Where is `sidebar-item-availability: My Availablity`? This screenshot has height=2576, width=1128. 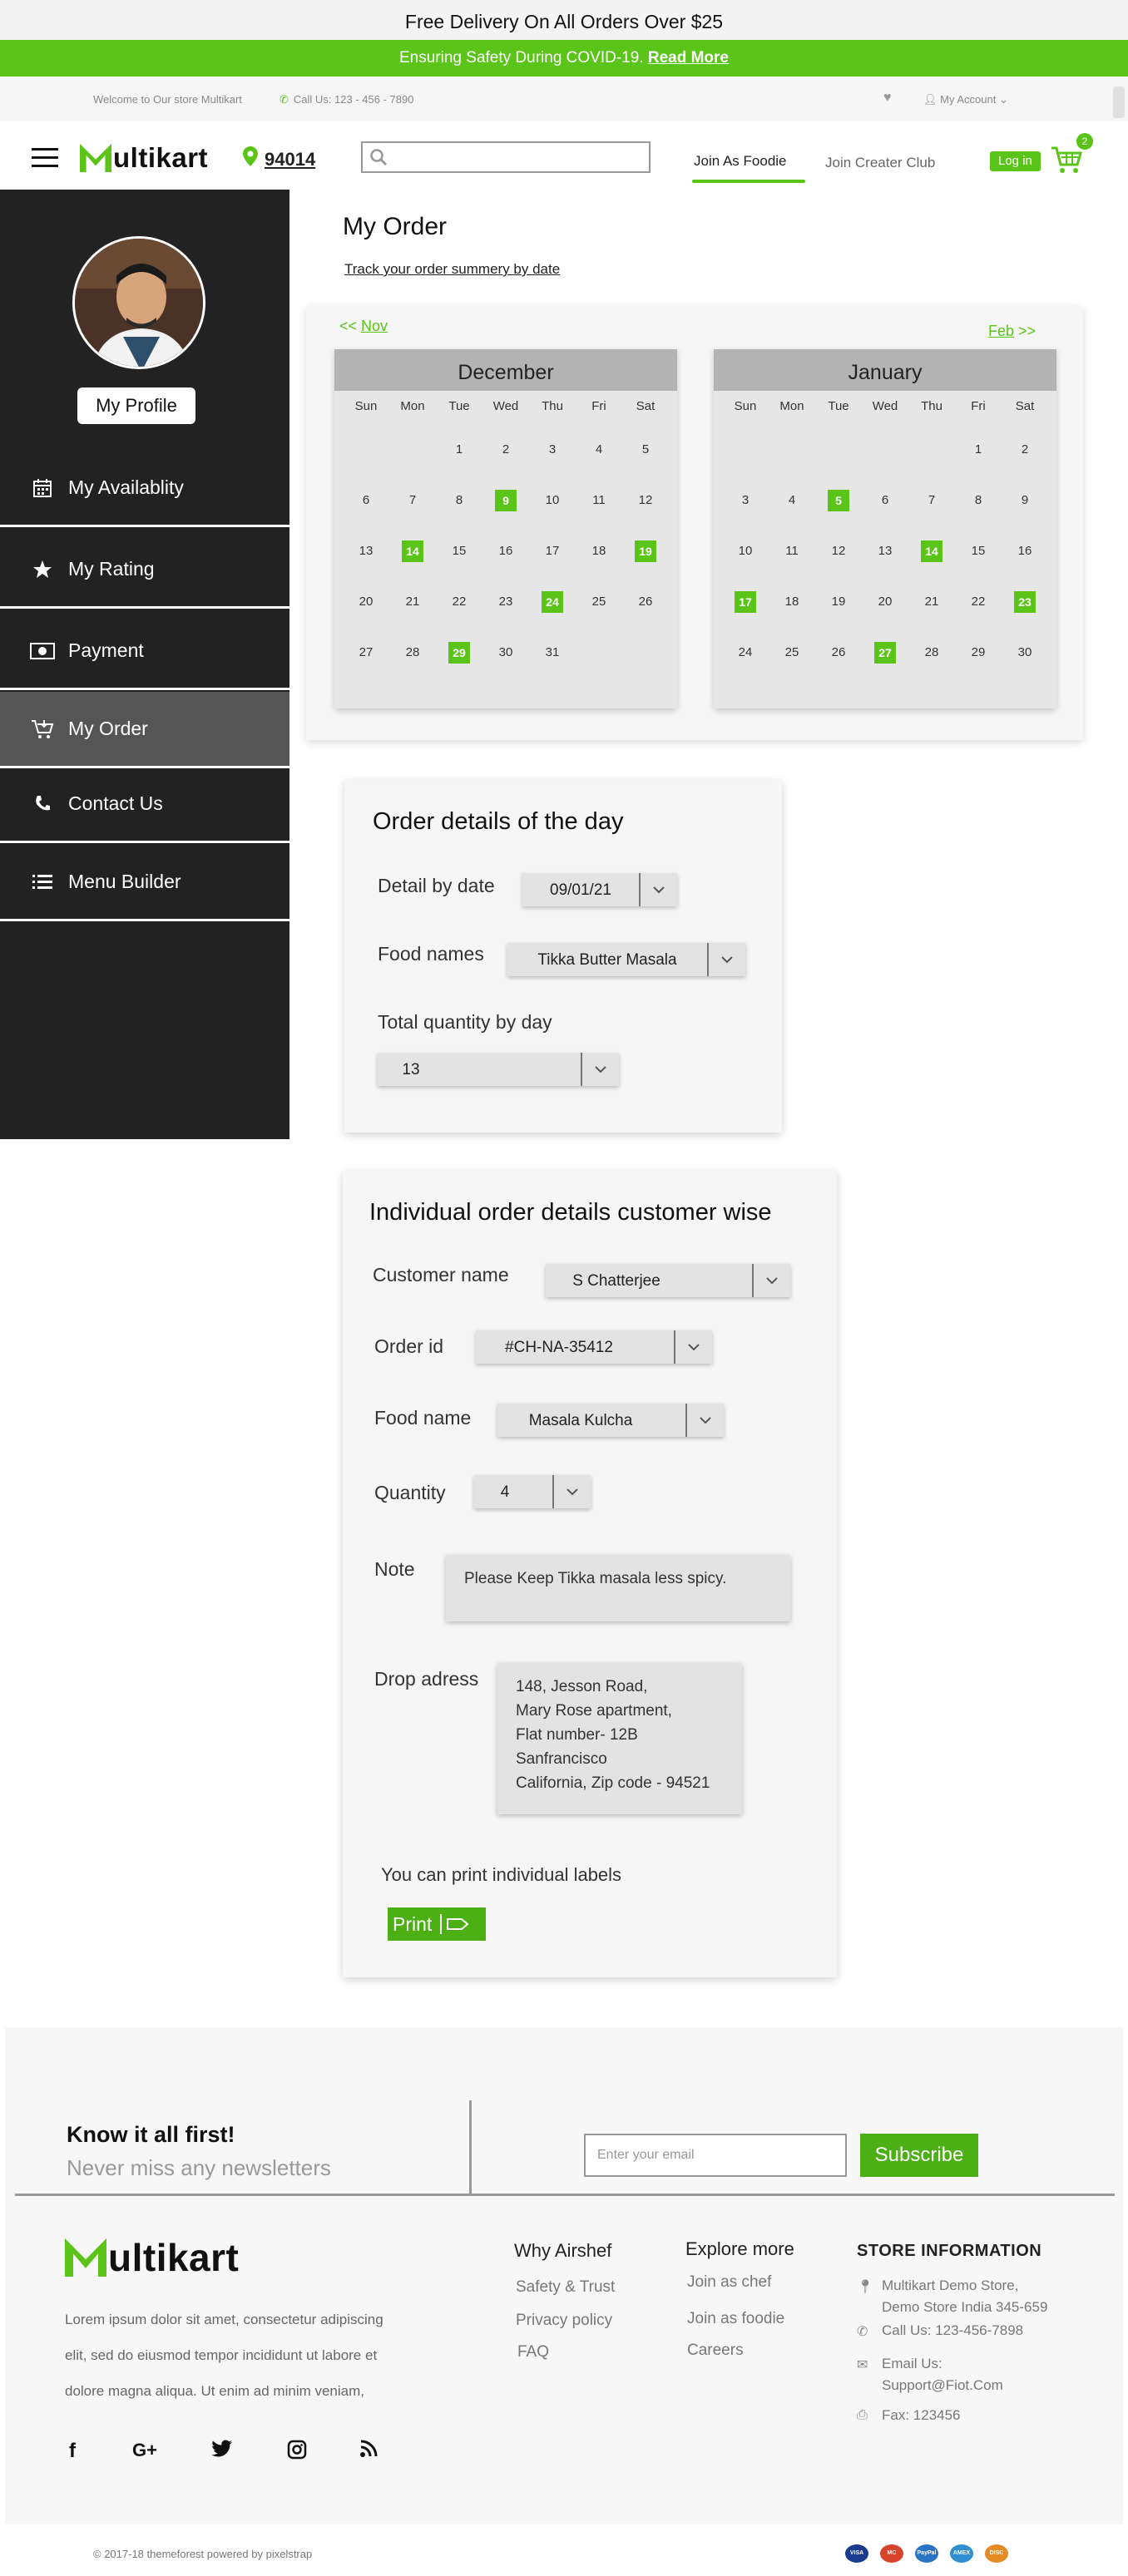
sidebar-item-availability: My Availablity is located at coordinates (144, 489).